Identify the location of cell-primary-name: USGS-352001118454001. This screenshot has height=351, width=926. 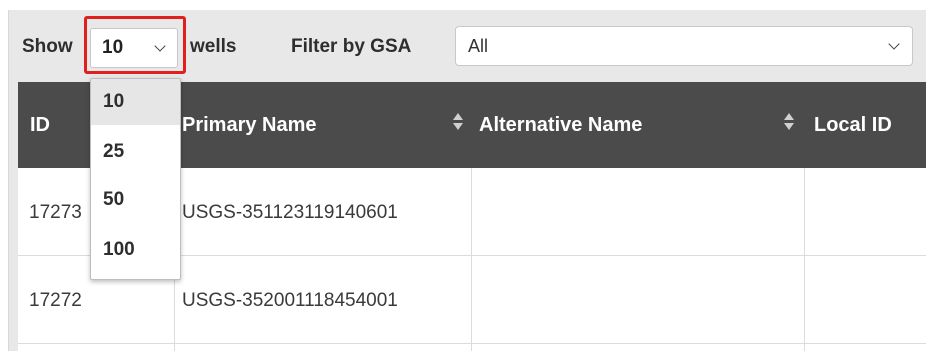
(323, 299).